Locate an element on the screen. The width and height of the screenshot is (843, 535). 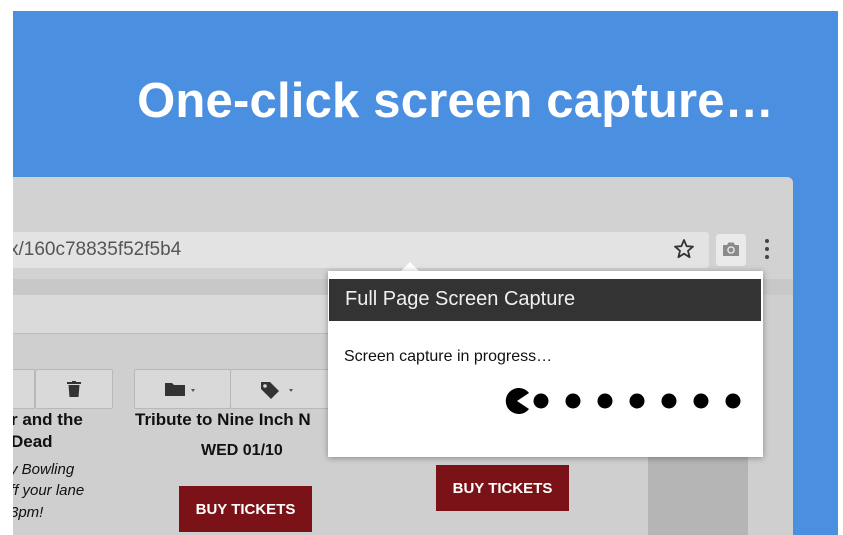
popup-header: Full Page Screen Capture is located at coordinates (545, 300).